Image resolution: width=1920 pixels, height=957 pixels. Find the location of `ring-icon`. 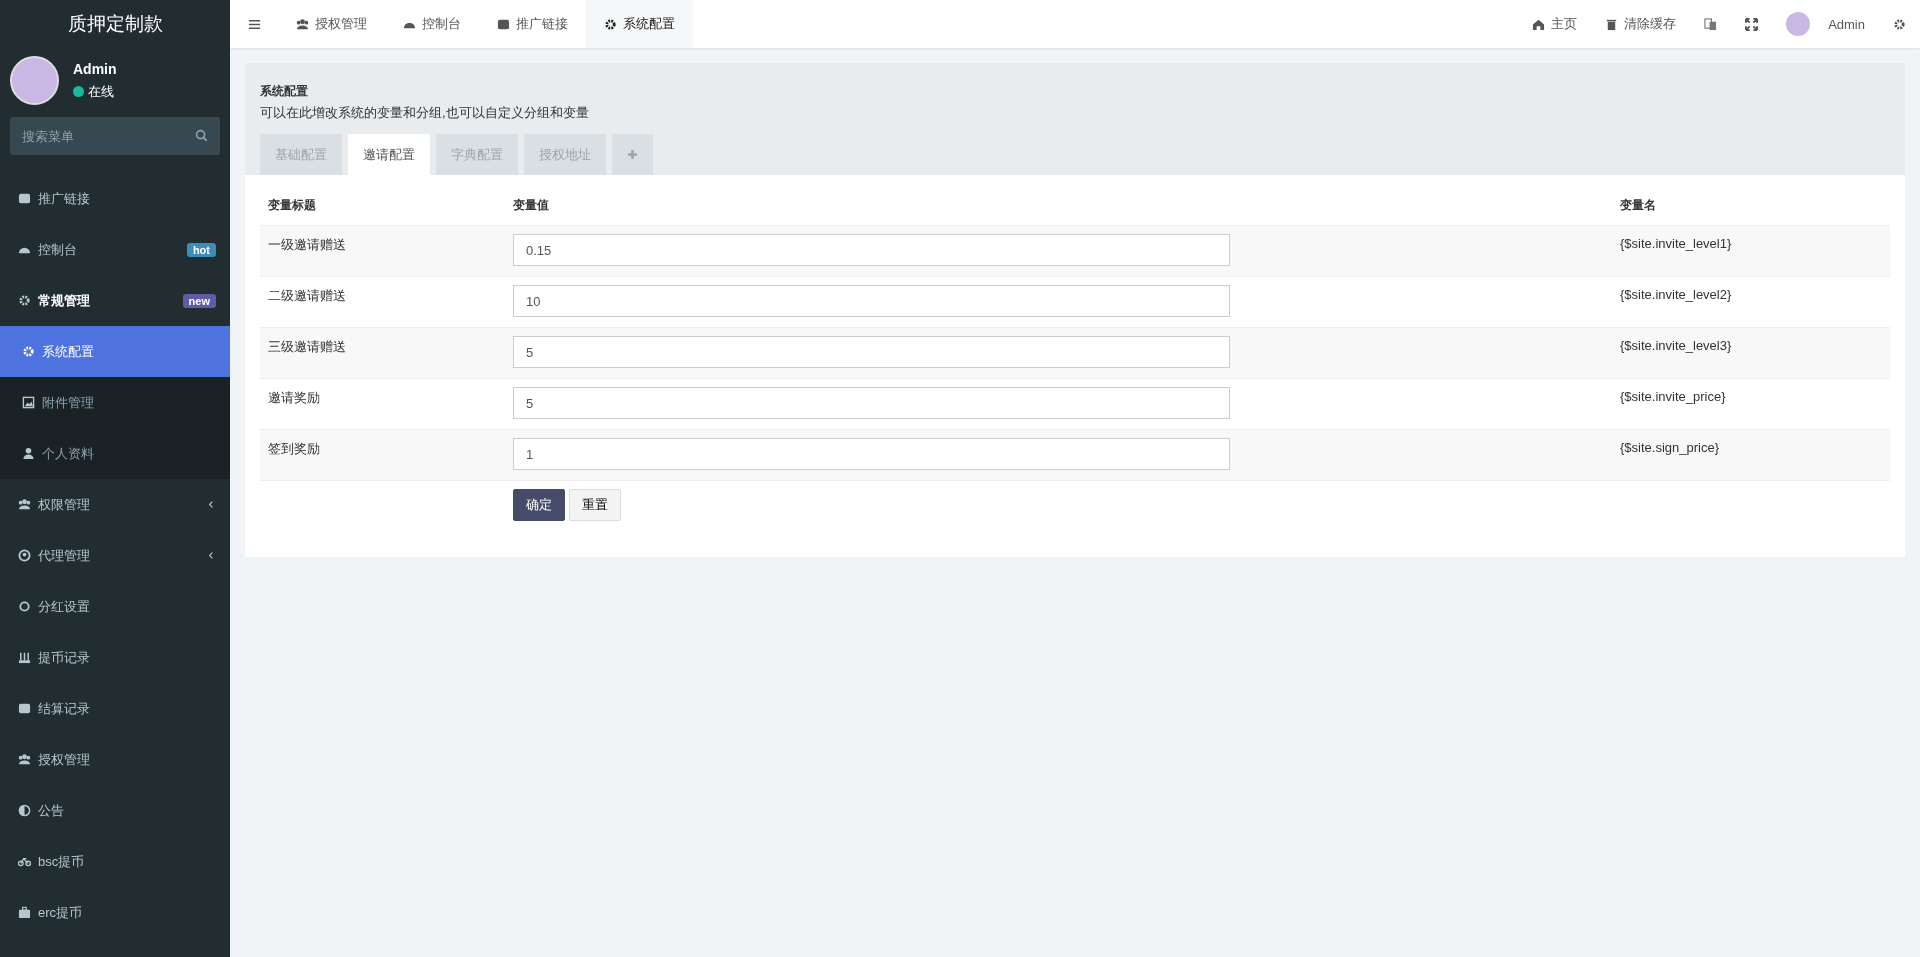

ring-icon is located at coordinates (24, 606).